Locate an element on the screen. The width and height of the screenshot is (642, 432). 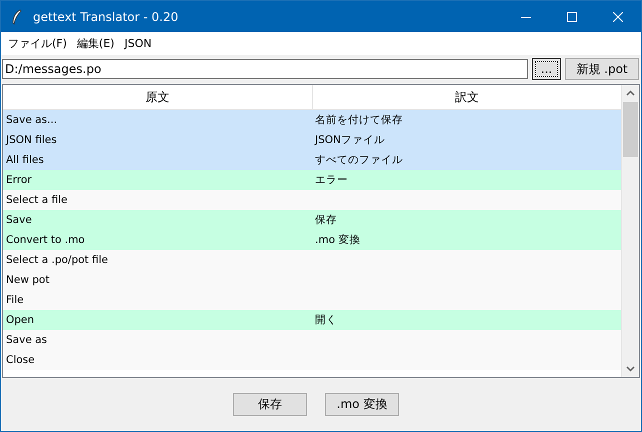
table-row: All files すべてのファイル is located at coordinates (312, 160).